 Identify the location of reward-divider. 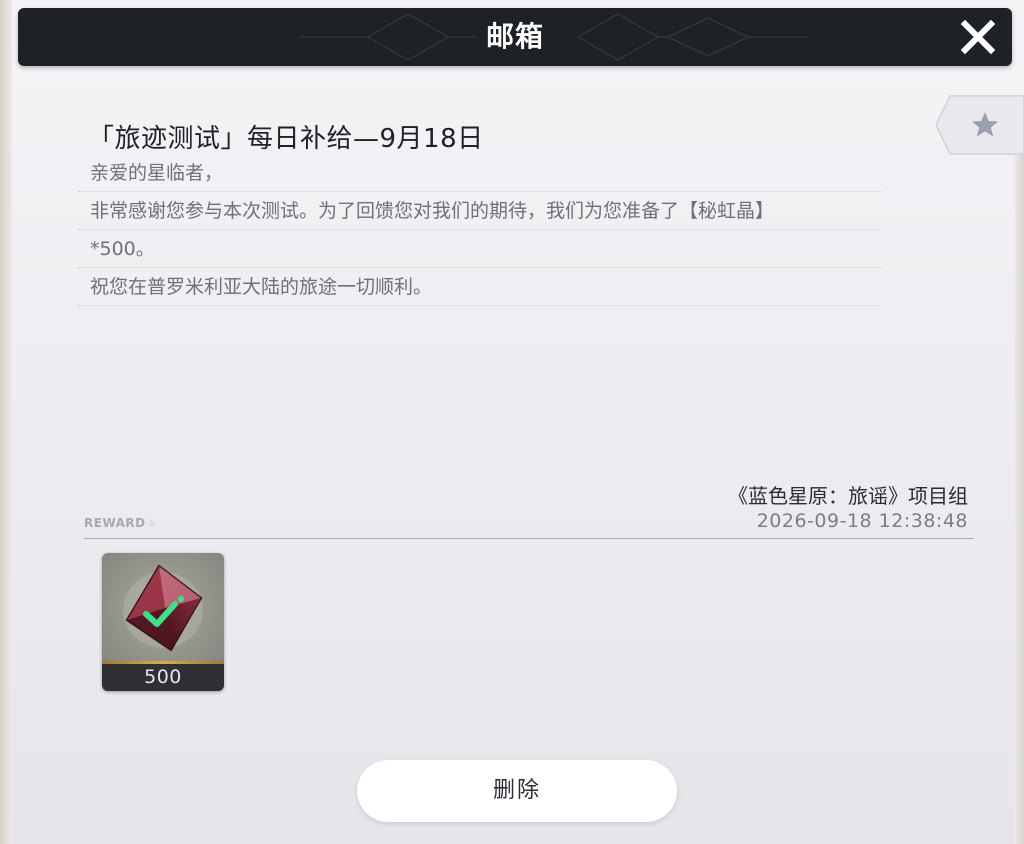
(529, 538).